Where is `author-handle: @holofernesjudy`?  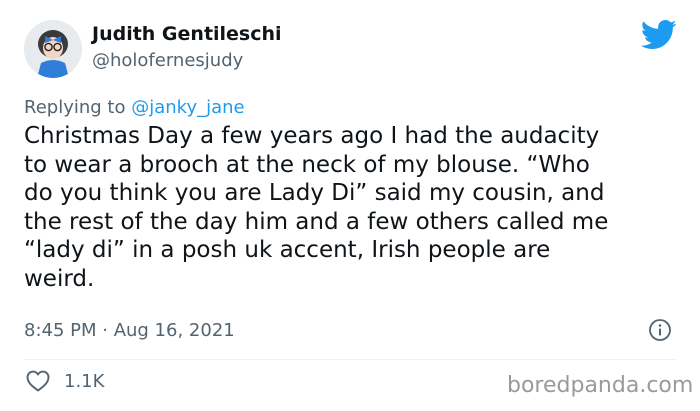
author-handle: @holofernesjudy is located at coordinates (167, 60).